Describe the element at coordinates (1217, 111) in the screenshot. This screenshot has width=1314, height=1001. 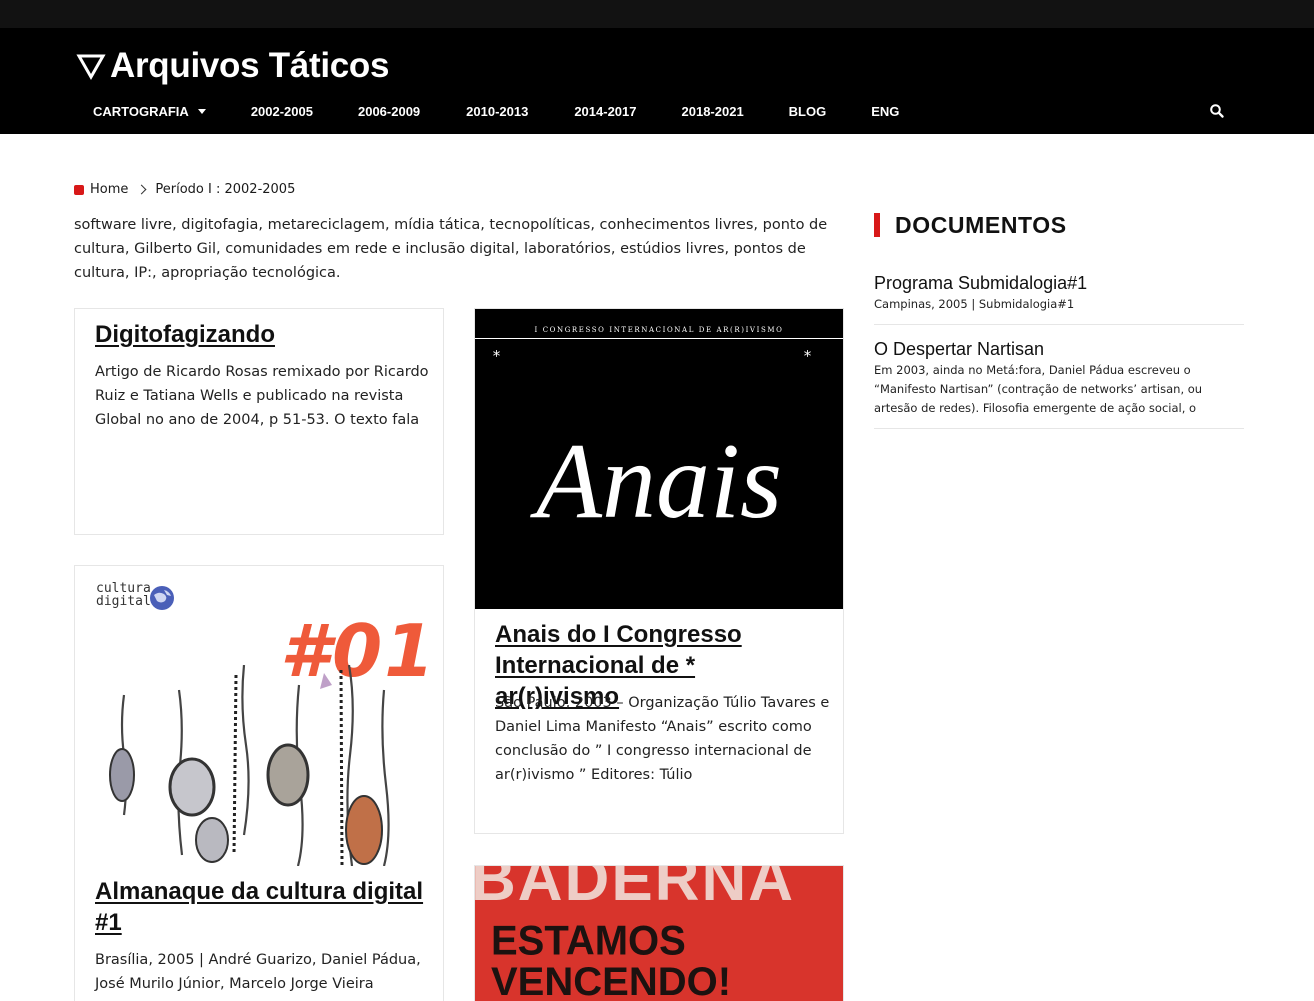
I see `search-icon` at that location.